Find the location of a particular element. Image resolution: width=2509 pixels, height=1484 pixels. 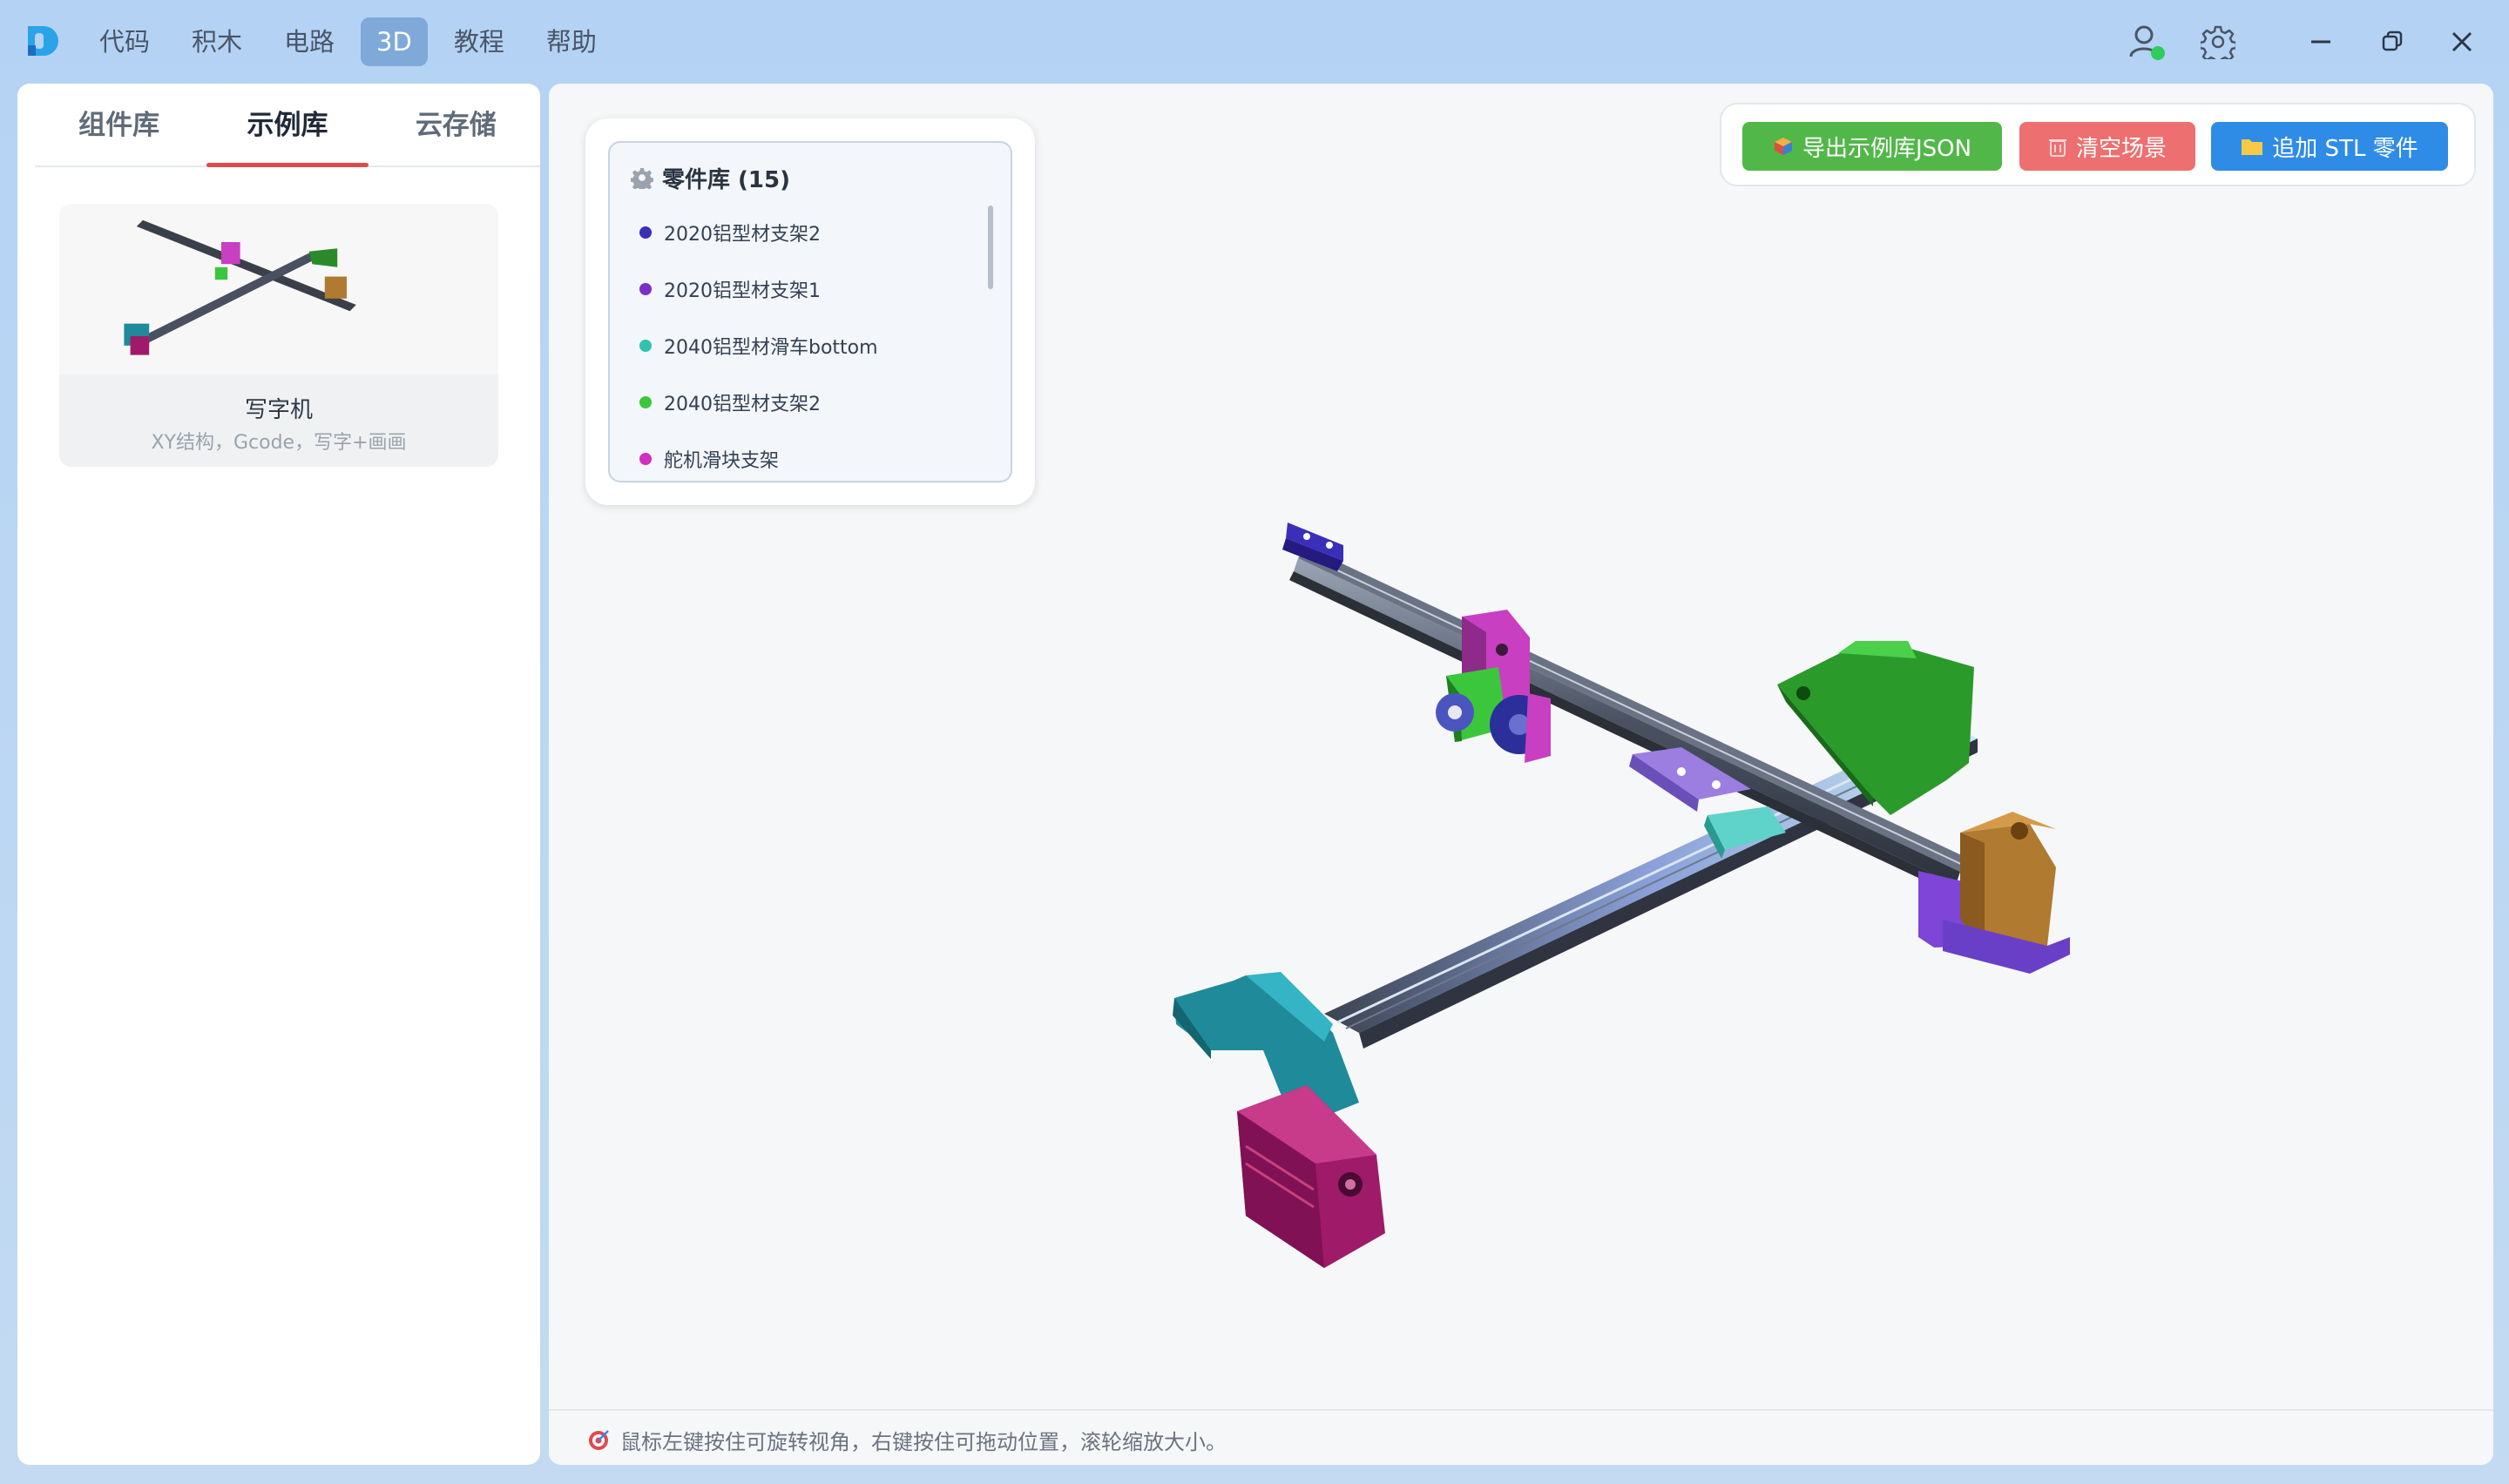

minimize-icon is located at coordinates (2320, 42).